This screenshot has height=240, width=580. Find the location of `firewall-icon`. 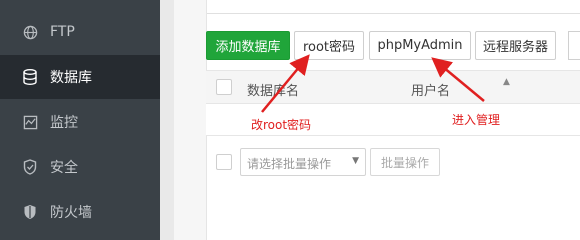

firewall-icon is located at coordinates (30, 212).